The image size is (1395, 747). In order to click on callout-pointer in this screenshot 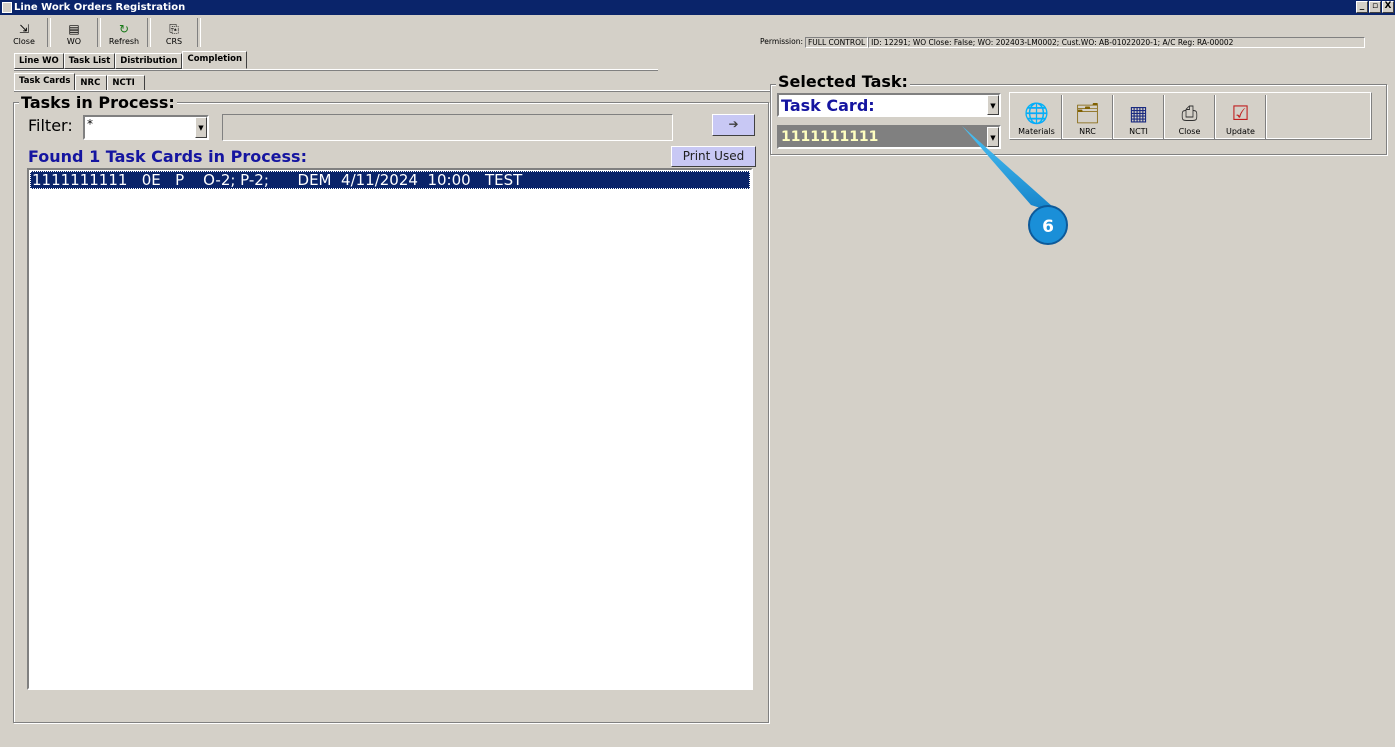, I will do `click(1012, 170)`.